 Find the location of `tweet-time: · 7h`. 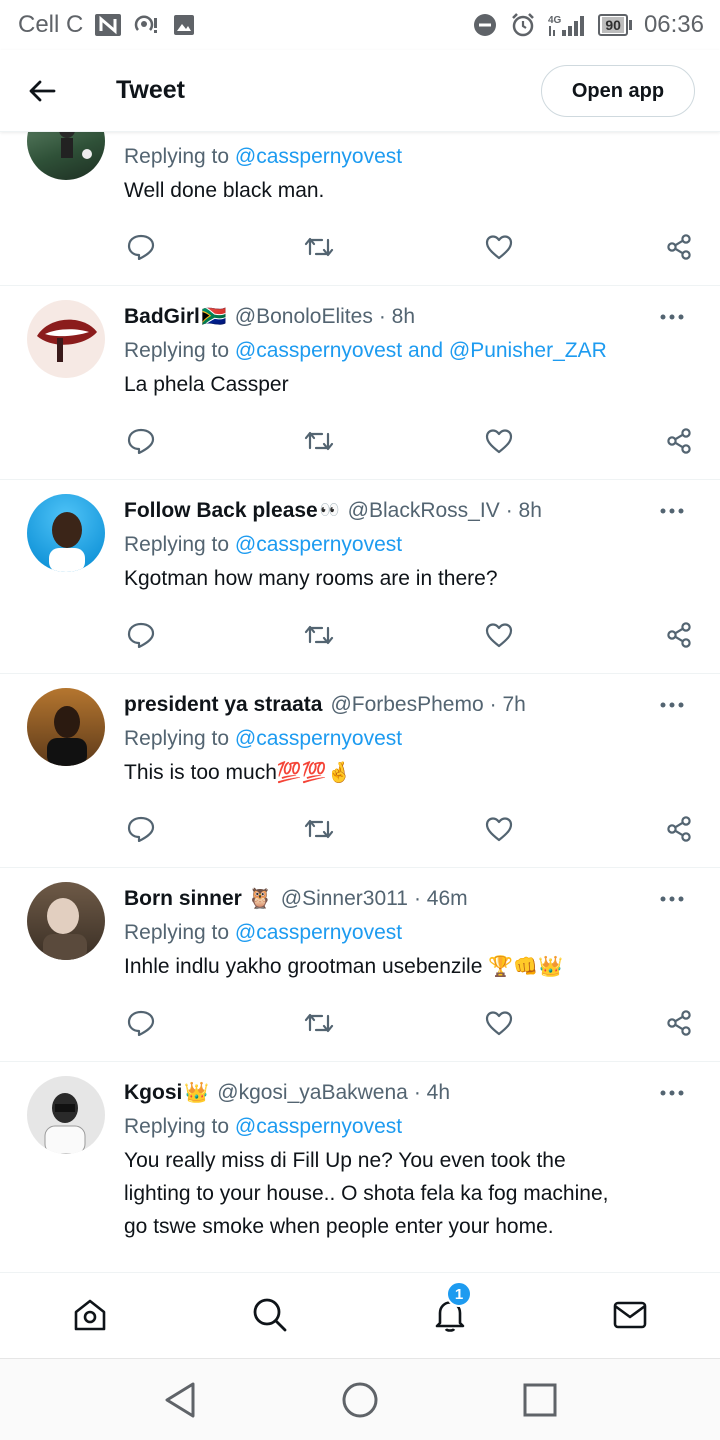

tweet-time: · 7h is located at coordinates (508, 705).